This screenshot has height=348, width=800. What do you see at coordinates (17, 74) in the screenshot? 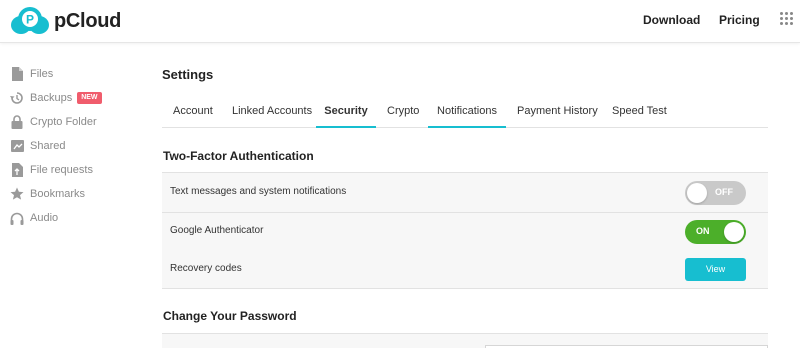
I see `file-icon` at bounding box center [17, 74].